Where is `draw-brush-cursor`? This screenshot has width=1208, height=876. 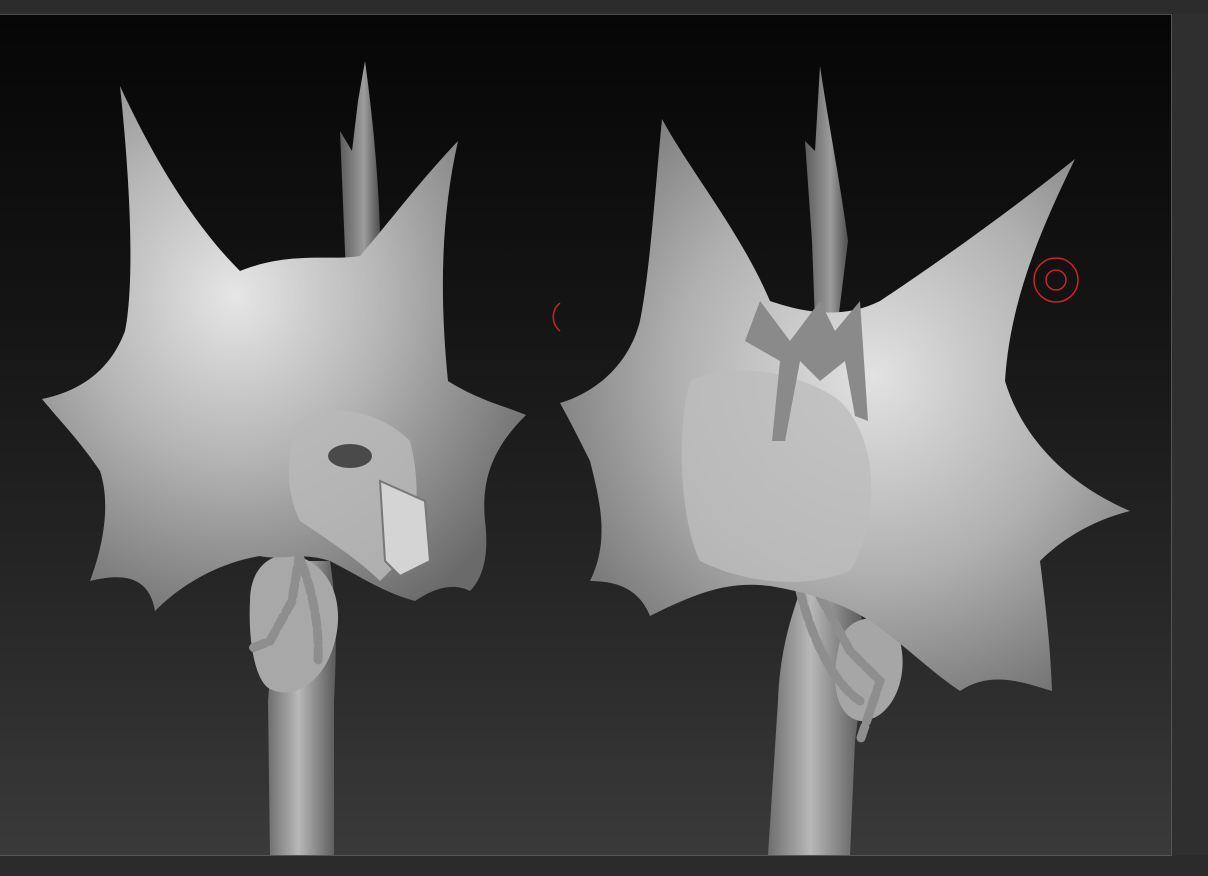 draw-brush-cursor is located at coordinates (1056, 280).